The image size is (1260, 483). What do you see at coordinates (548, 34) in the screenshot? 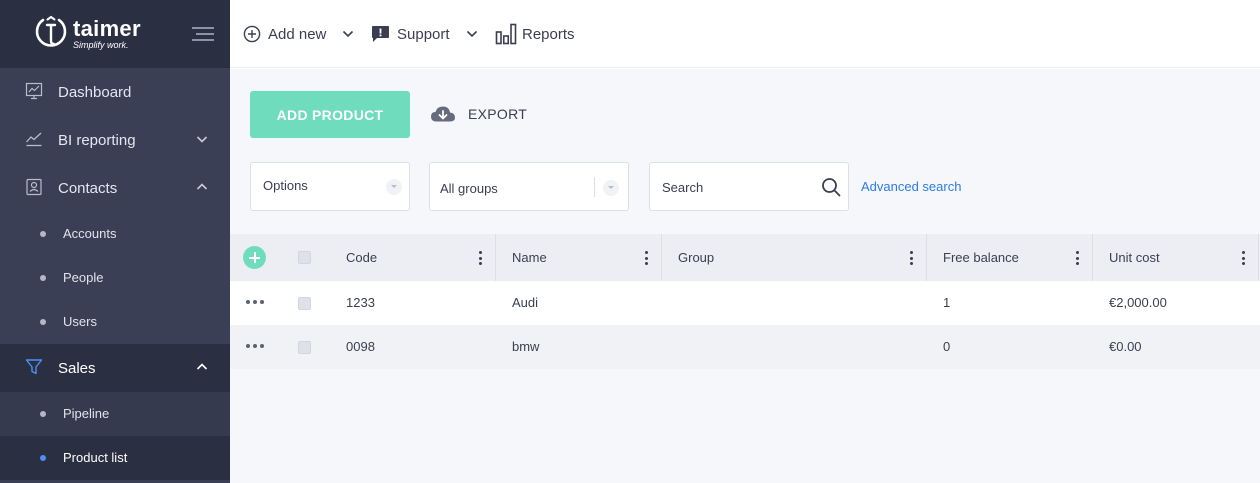
I see `reports-label: Reports` at bounding box center [548, 34].